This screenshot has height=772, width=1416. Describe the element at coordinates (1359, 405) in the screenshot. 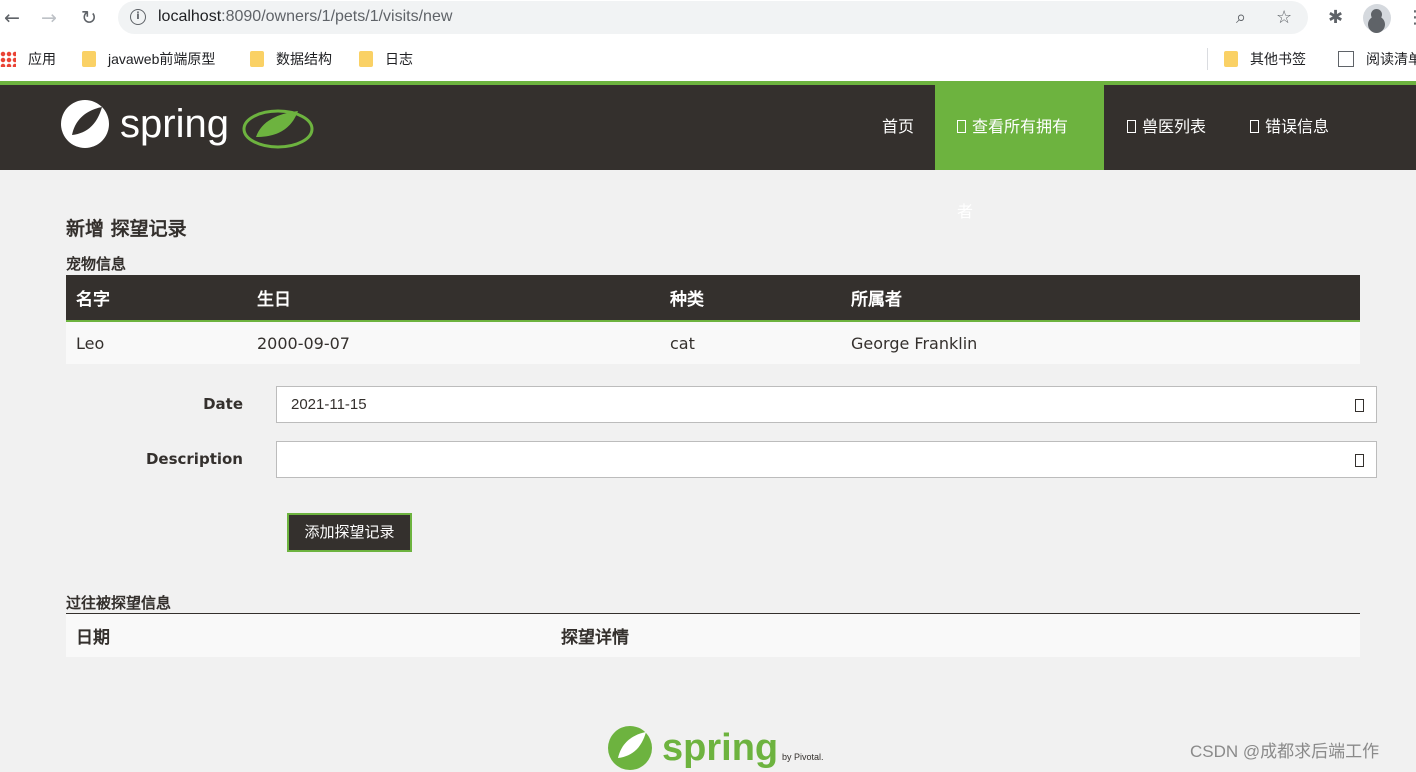

I see `calendar-icon` at that location.